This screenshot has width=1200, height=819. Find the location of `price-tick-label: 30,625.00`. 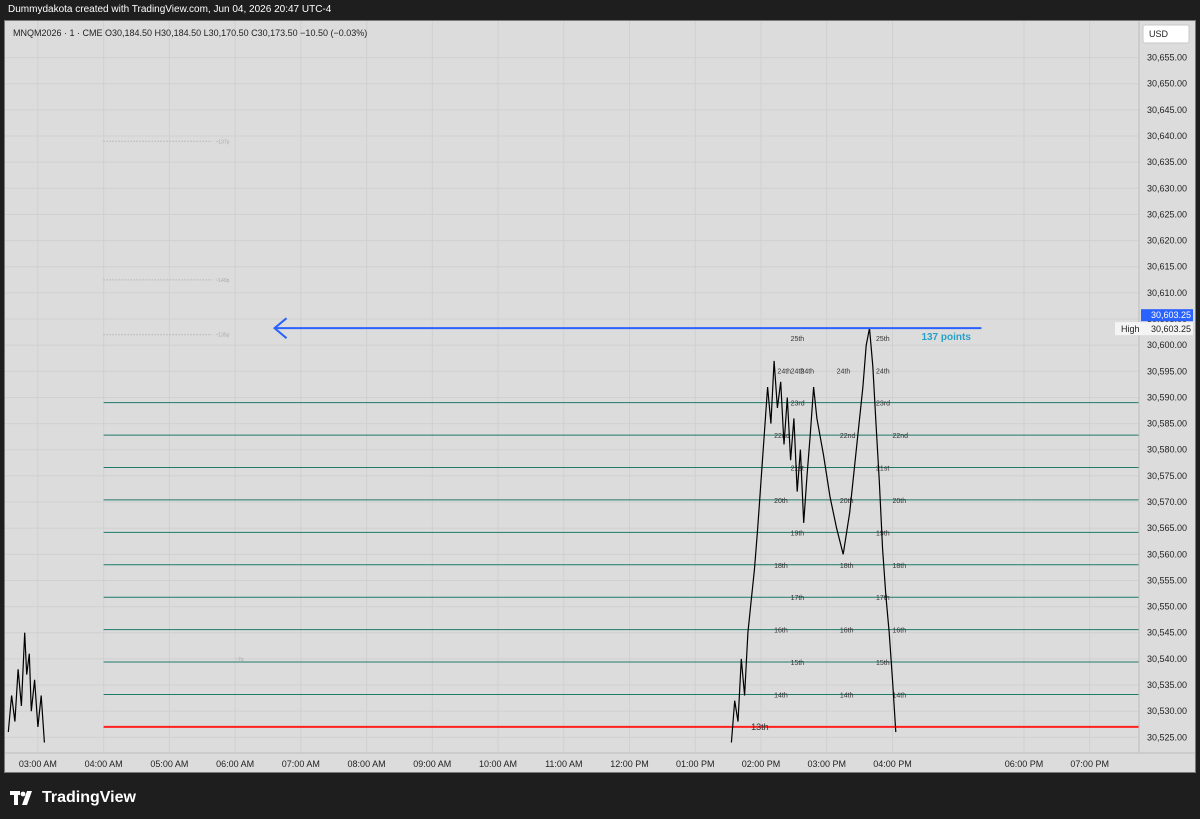

price-tick-label: 30,625.00 is located at coordinates (1167, 214).